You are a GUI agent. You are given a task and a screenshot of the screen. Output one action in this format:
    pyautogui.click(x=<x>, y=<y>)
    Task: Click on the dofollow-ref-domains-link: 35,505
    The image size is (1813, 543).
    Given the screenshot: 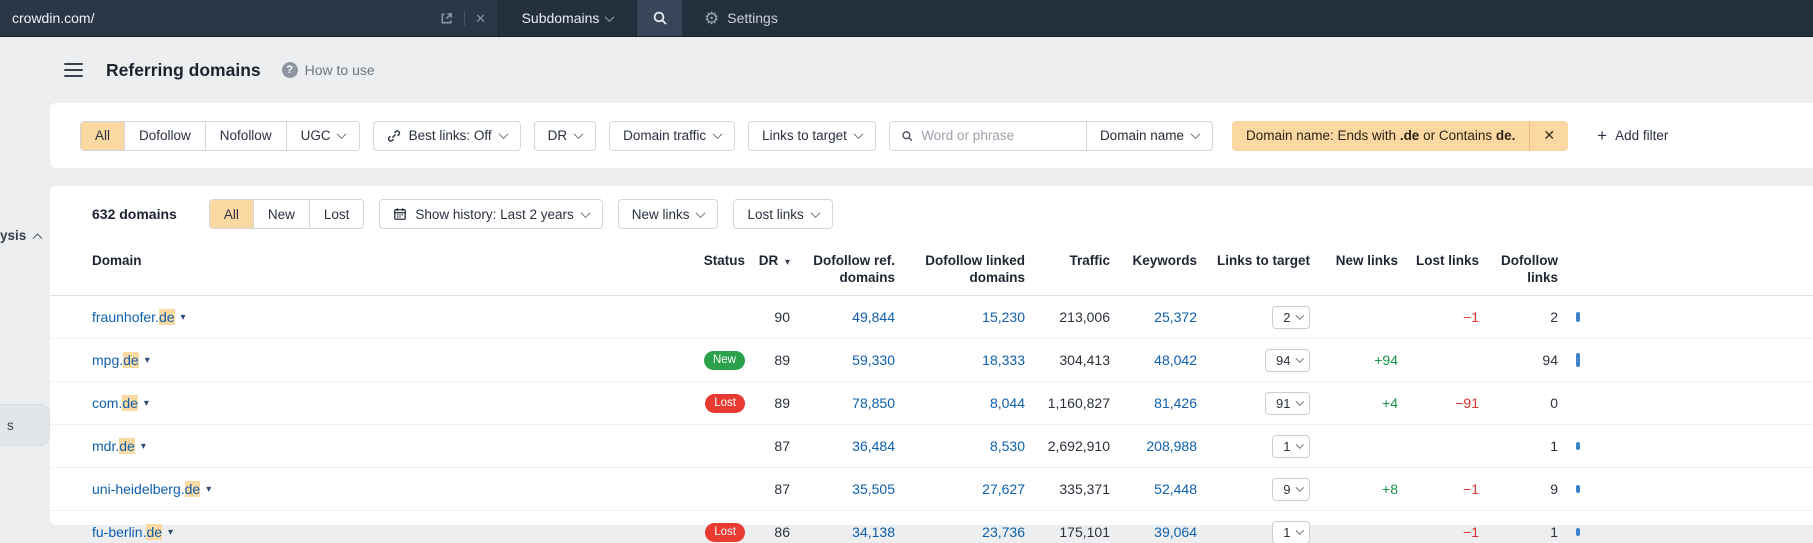 What is the action you would take?
    pyautogui.click(x=842, y=489)
    